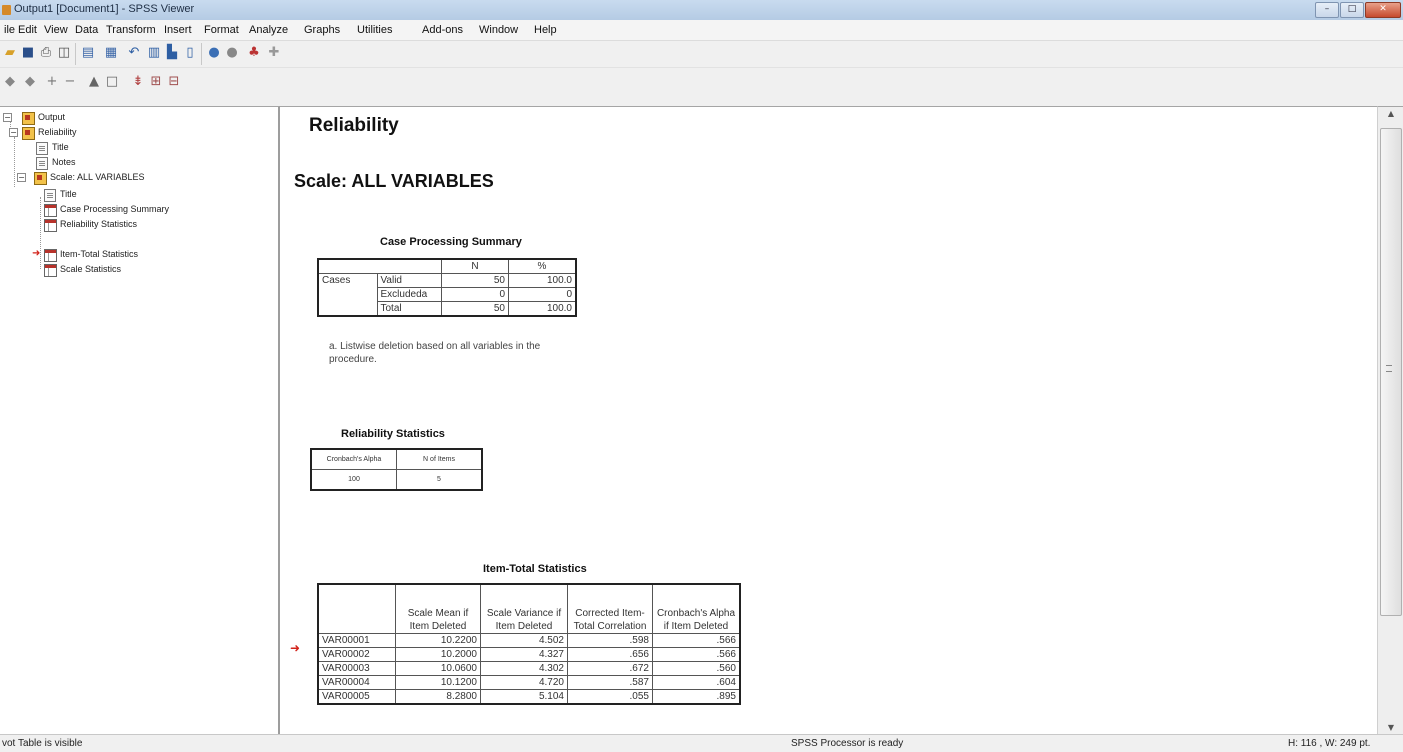  I want to click on goto-variable-icon: ▙, so click(172, 53).